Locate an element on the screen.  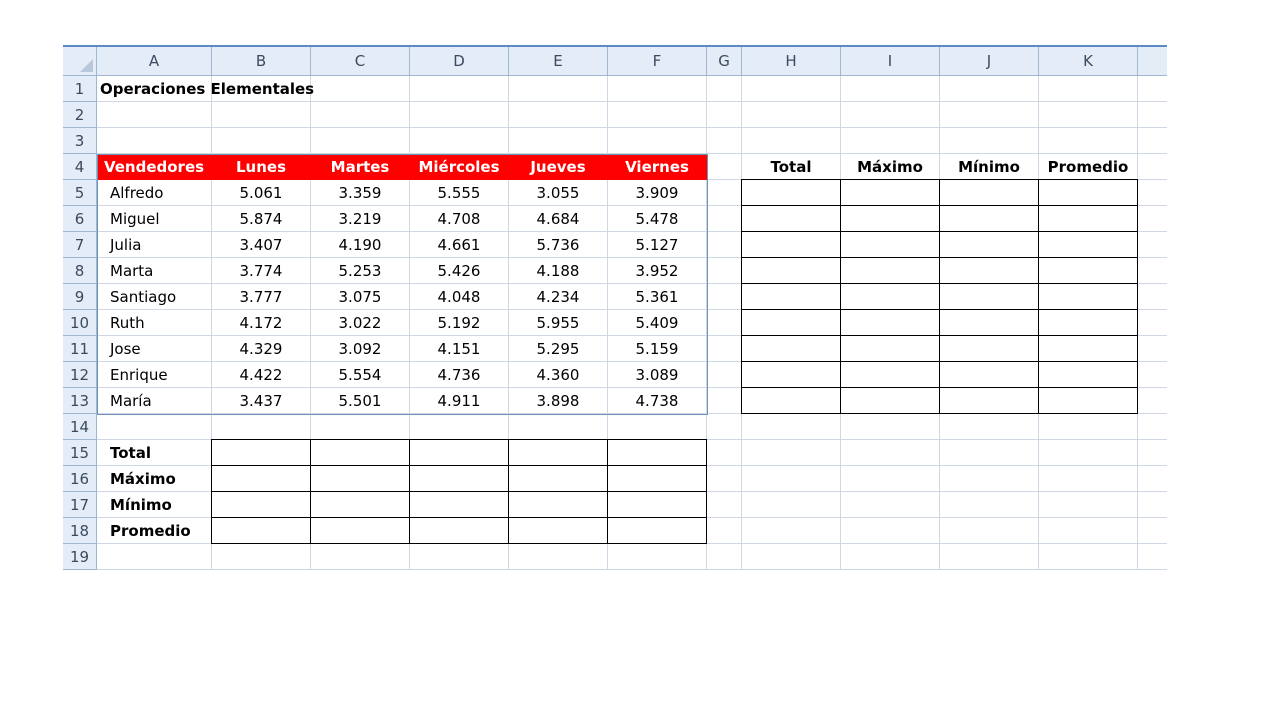
sales-value-cell: 3.219 is located at coordinates (360, 219).